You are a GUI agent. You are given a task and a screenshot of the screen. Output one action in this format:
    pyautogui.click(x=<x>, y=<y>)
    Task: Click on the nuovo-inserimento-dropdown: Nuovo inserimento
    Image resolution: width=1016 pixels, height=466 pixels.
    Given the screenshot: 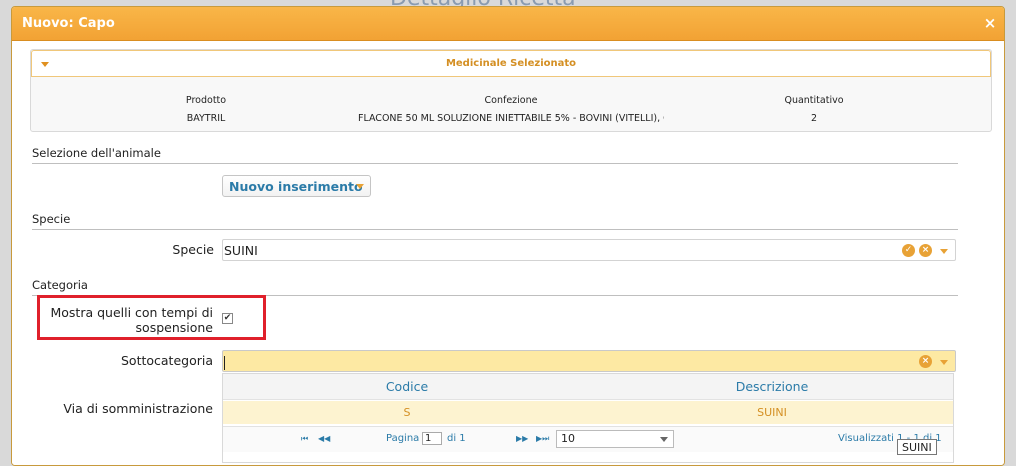 What is the action you would take?
    pyautogui.click(x=296, y=186)
    